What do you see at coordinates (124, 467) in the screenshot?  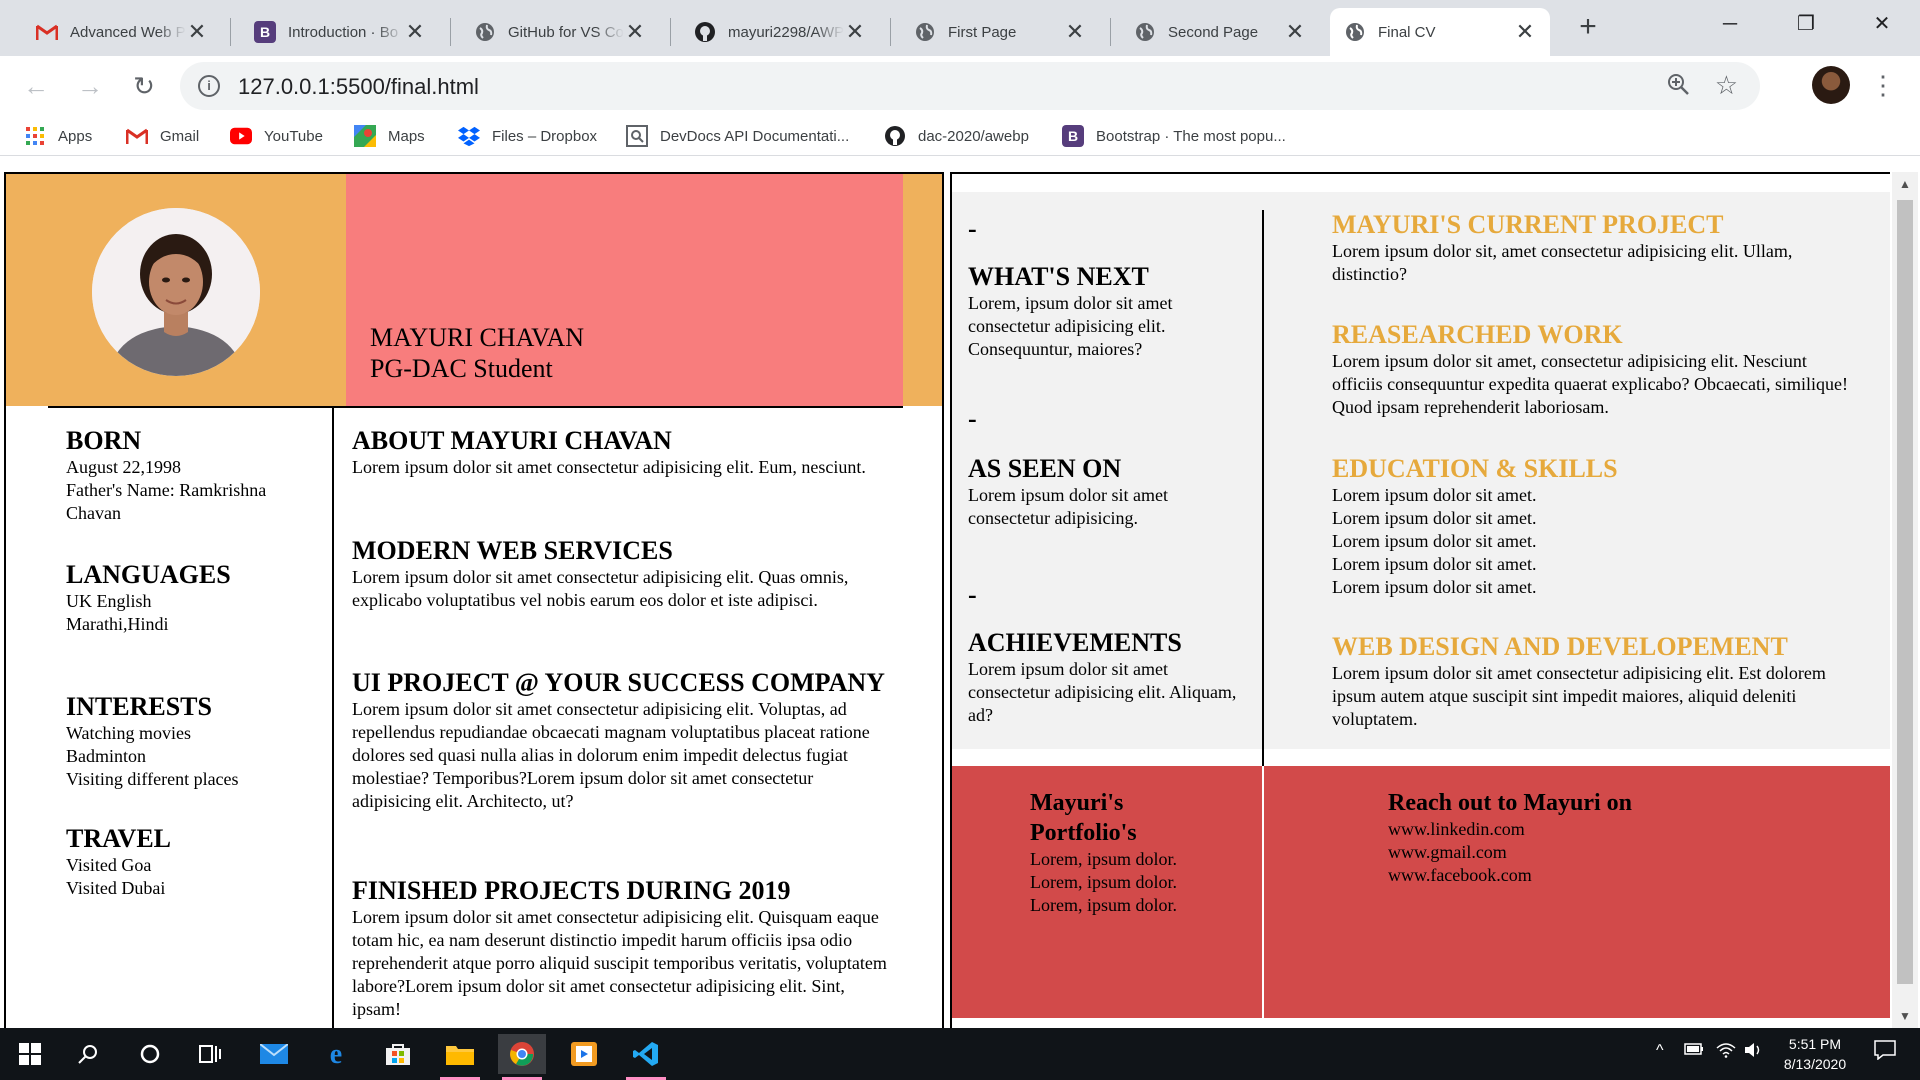 I see `born-date: August 22,1998` at bounding box center [124, 467].